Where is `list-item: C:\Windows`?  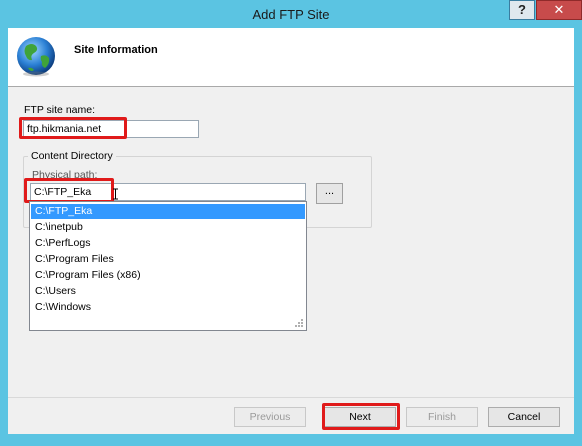
list-item: C:\Windows is located at coordinates (168, 307).